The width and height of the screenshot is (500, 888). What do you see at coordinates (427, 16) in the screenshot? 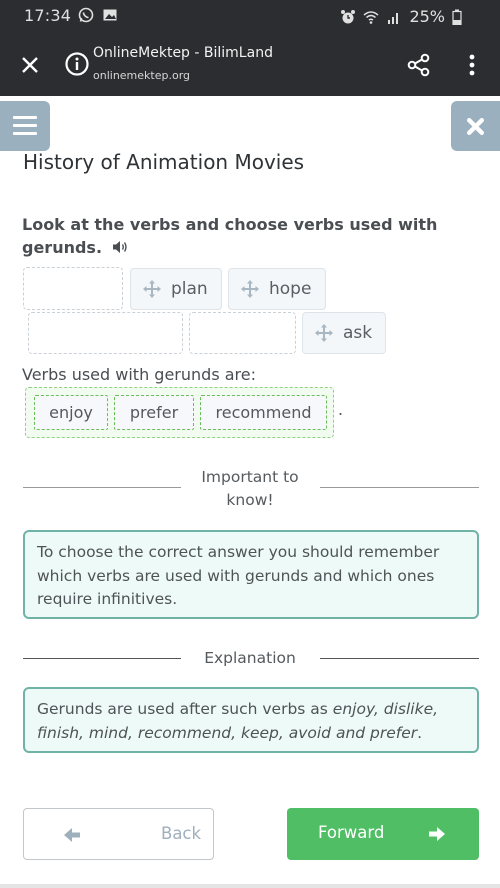
I see `battery-percent: 25%` at bounding box center [427, 16].